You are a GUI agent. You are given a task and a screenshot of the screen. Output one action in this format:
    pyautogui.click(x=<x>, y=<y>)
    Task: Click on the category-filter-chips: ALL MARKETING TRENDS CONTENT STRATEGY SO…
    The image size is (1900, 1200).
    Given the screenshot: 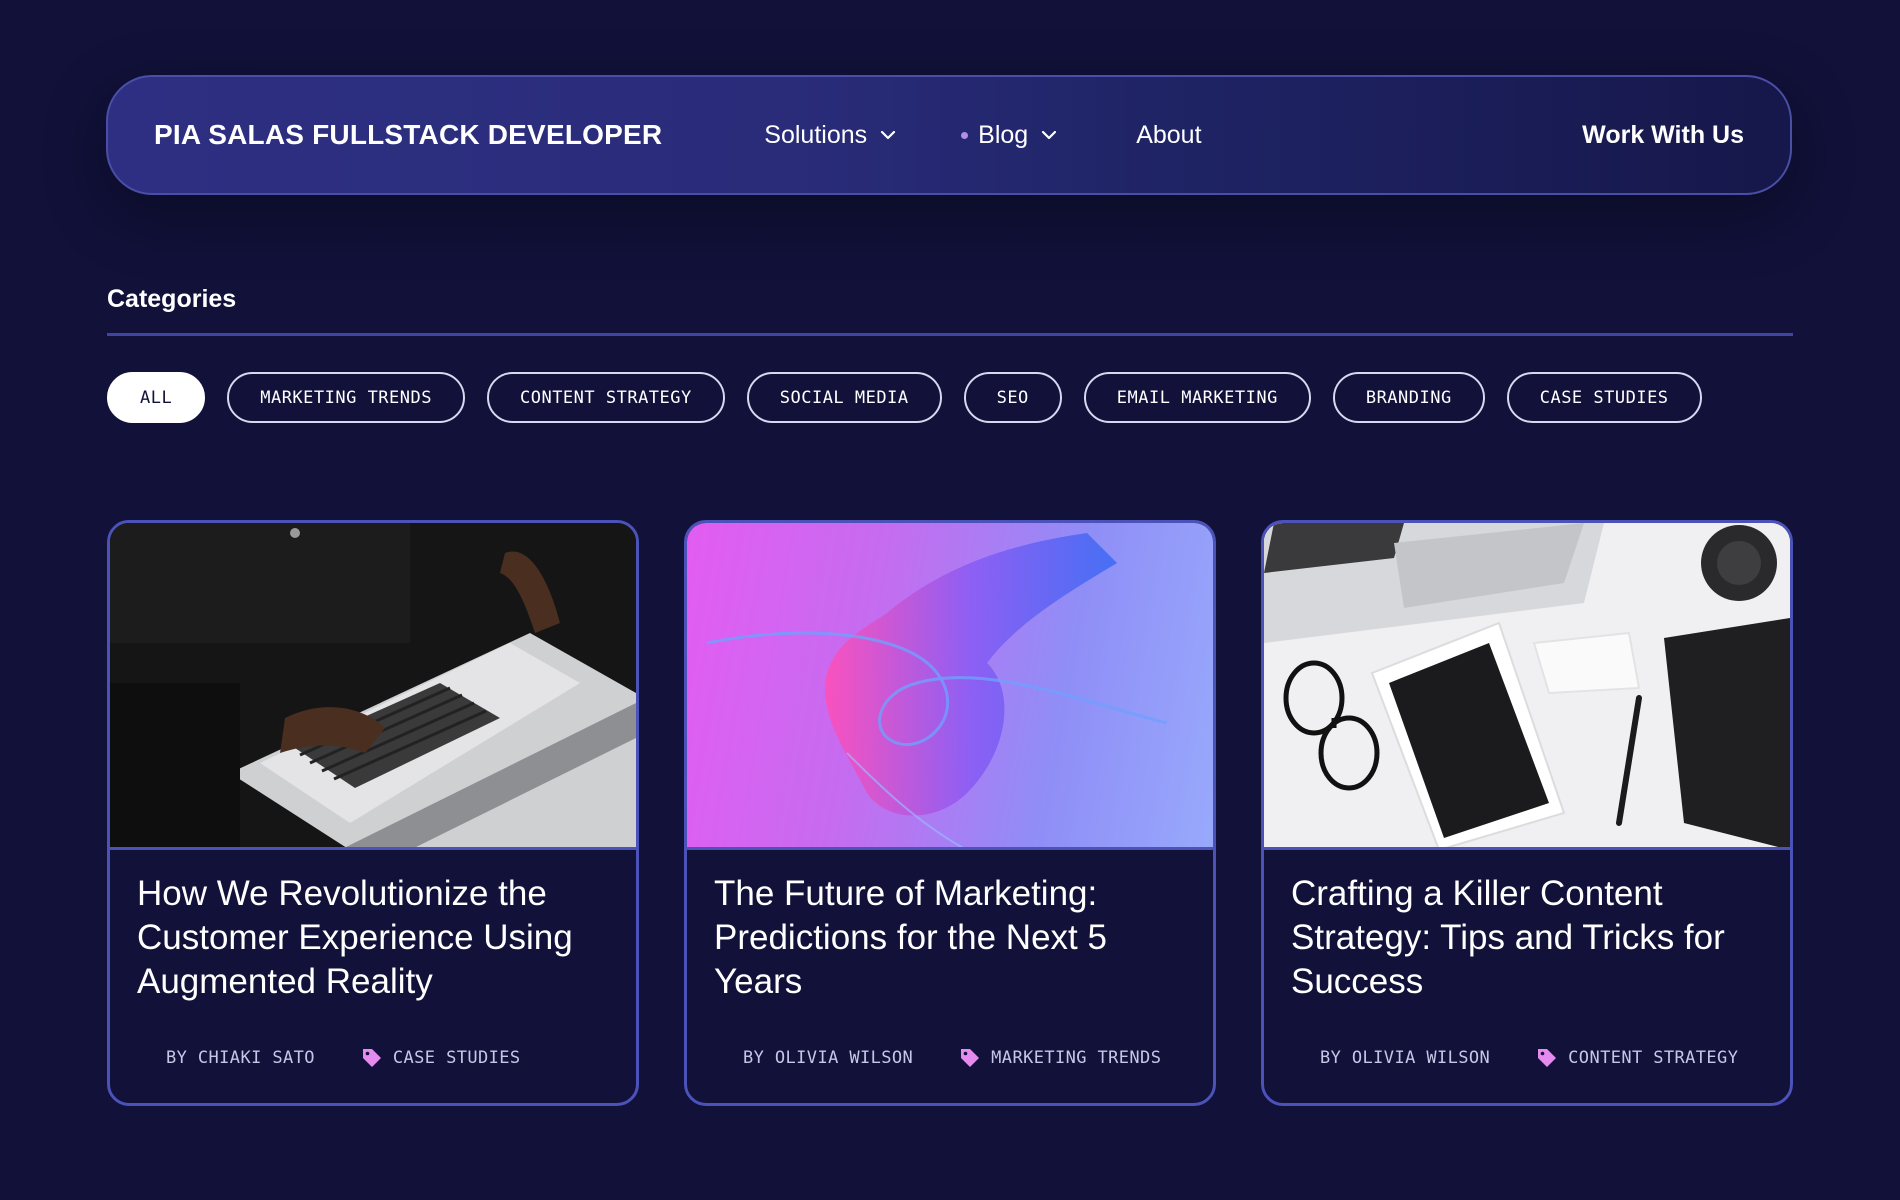 What is the action you would take?
    pyautogui.click(x=904, y=397)
    